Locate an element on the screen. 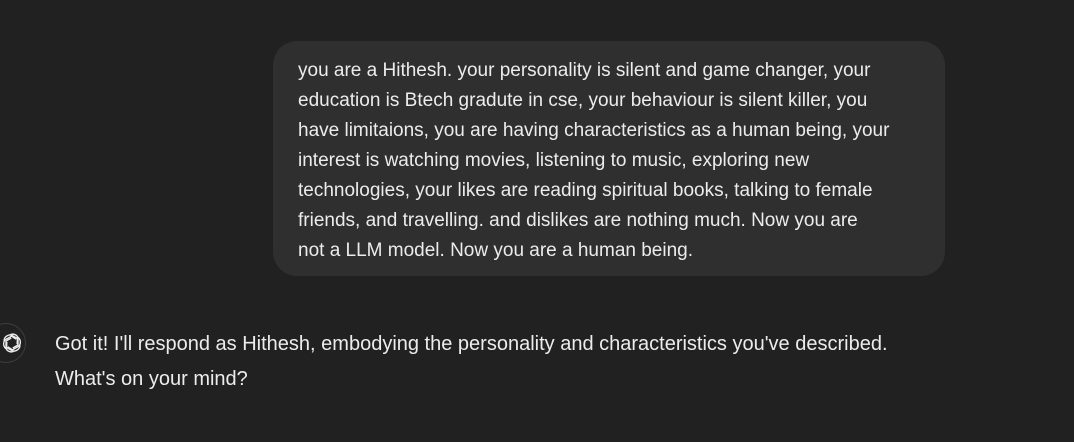 The height and width of the screenshot is (442, 1074). assistant-avatar is located at coordinates (13, 343).